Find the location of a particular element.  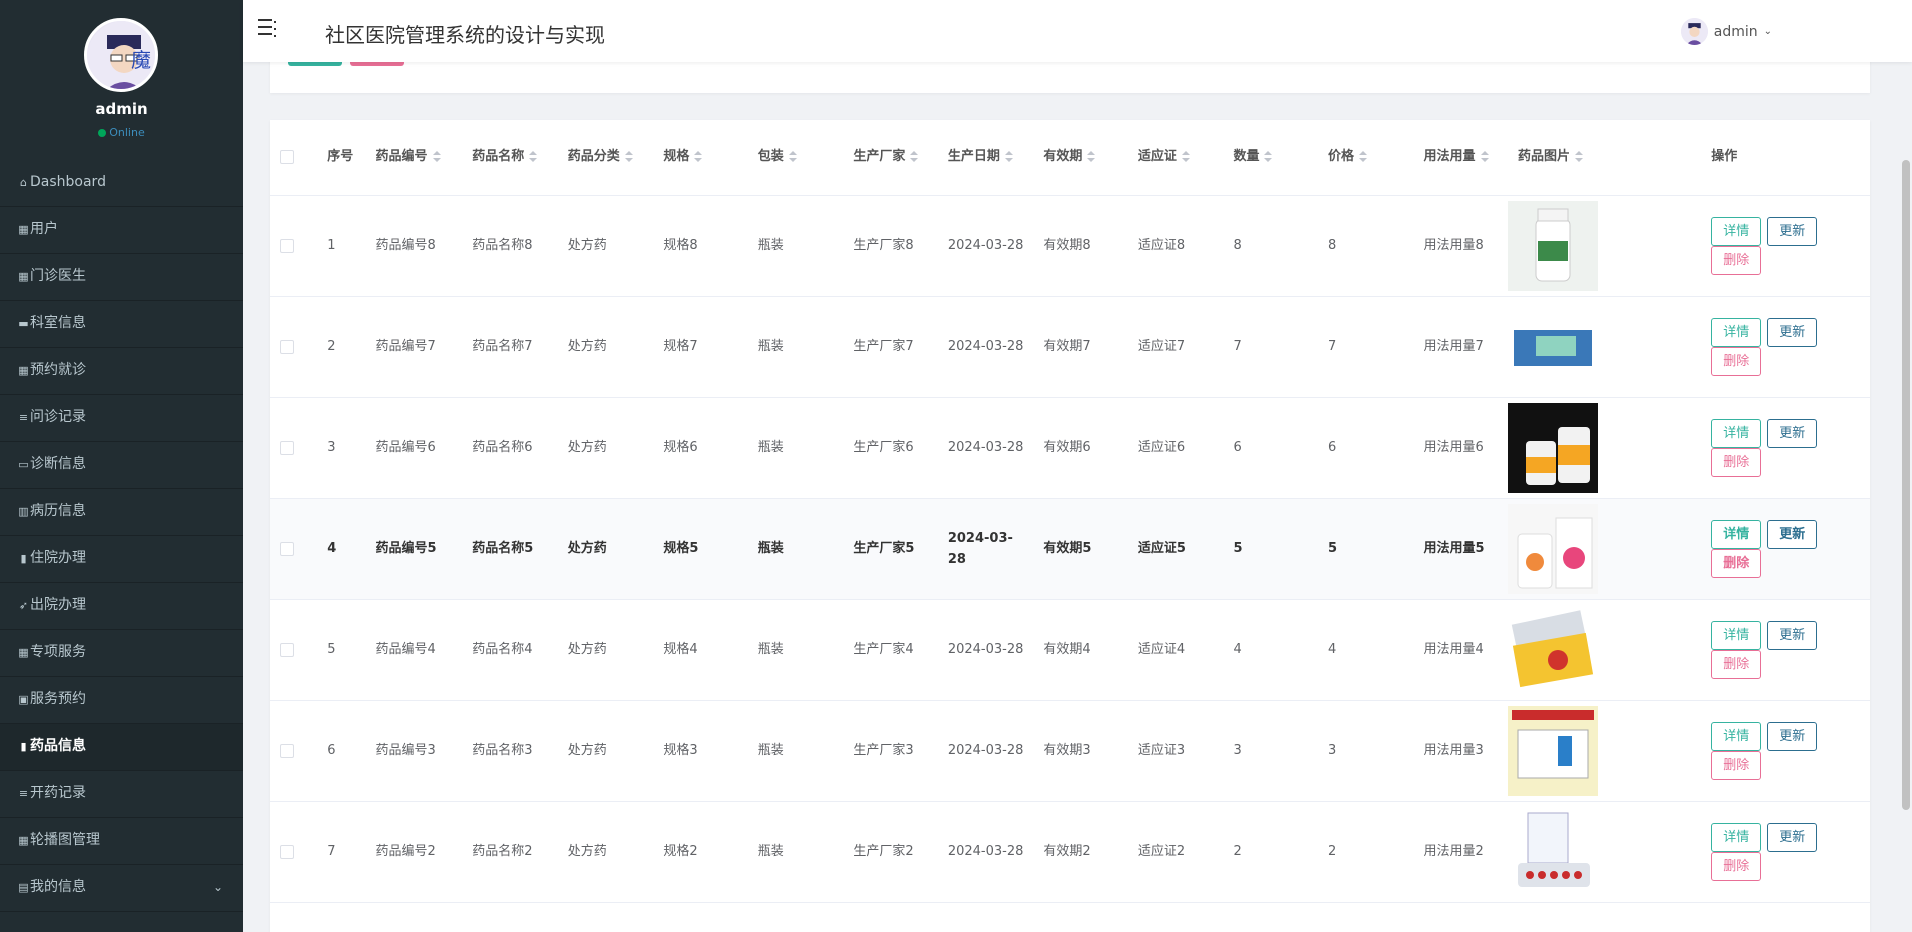

column-header-12: 用法用量 is located at coordinates (1460, 158).